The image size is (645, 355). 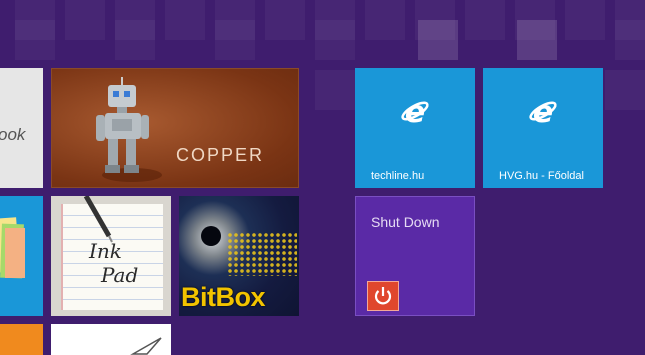 I want to click on tile-partial-bottom-white, so click(x=111, y=339).